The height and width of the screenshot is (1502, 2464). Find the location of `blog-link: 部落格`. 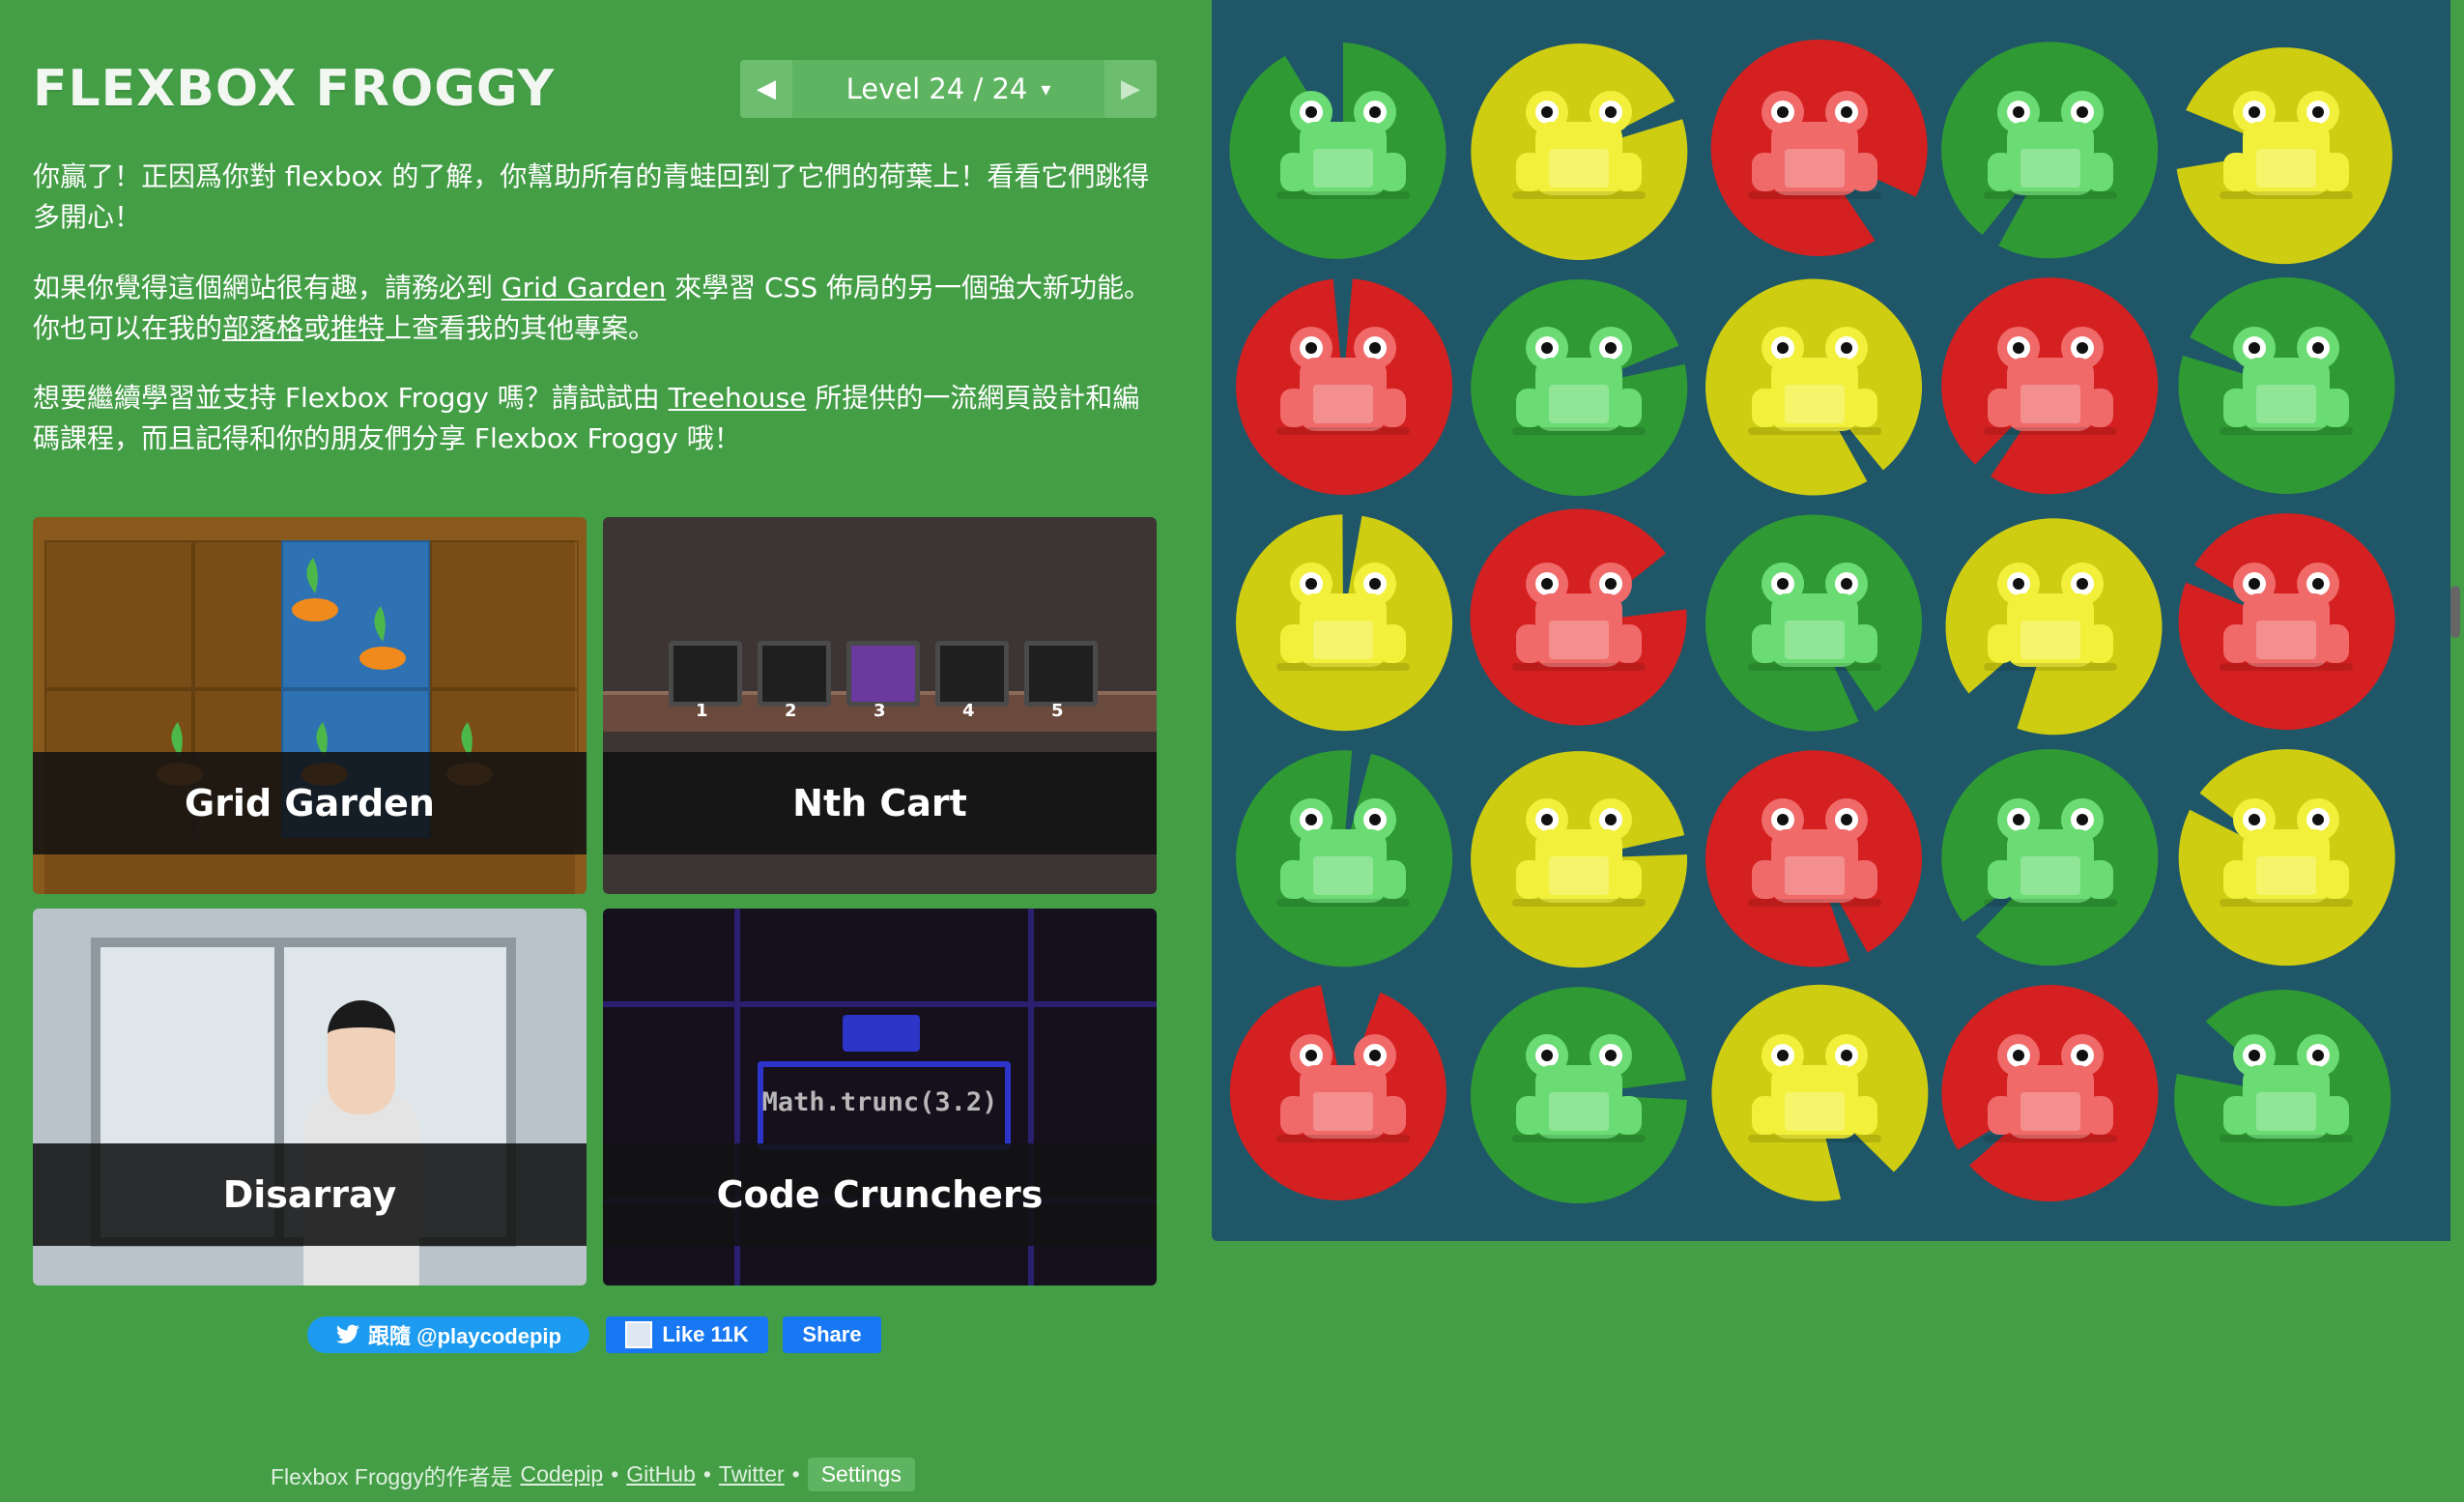

blog-link: 部落格 is located at coordinates (262, 328).